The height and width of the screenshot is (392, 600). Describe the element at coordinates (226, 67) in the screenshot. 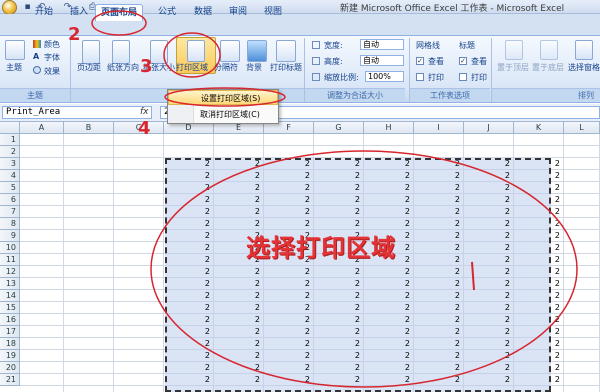

I see `breaks-button: 分隔符` at that location.